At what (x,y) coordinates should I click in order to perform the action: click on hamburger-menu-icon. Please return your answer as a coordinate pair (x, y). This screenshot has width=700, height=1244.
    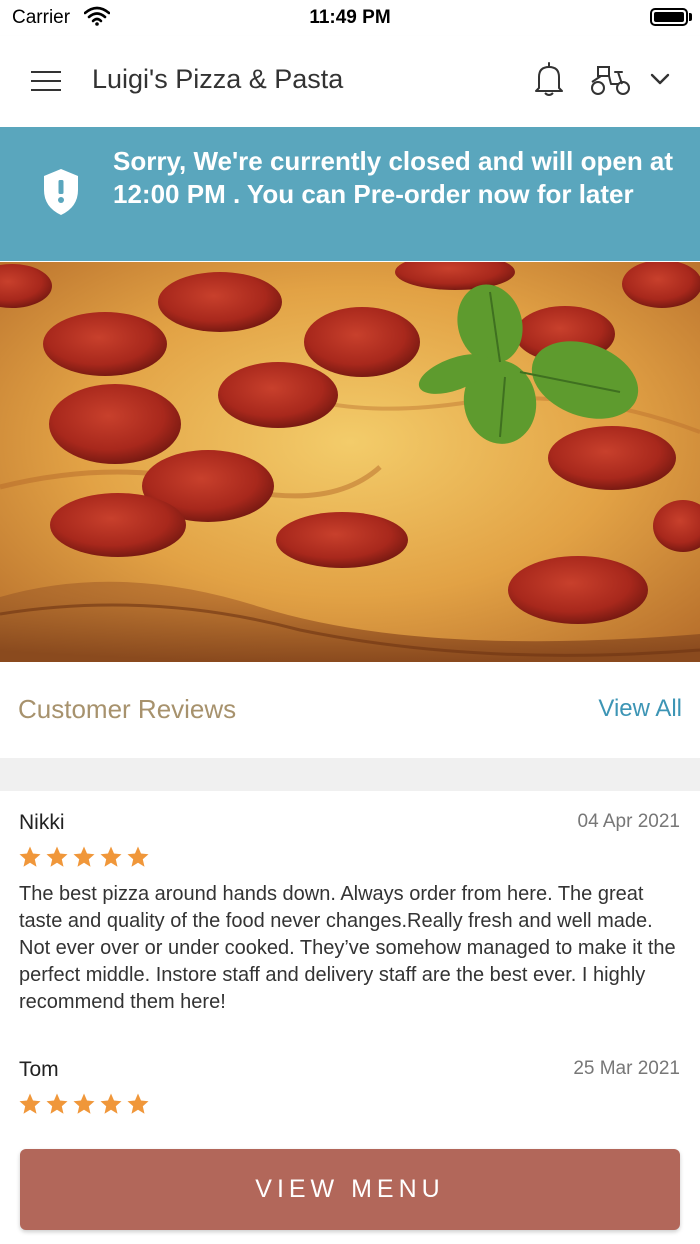
    Looking at the image, I should click on (46, 81).